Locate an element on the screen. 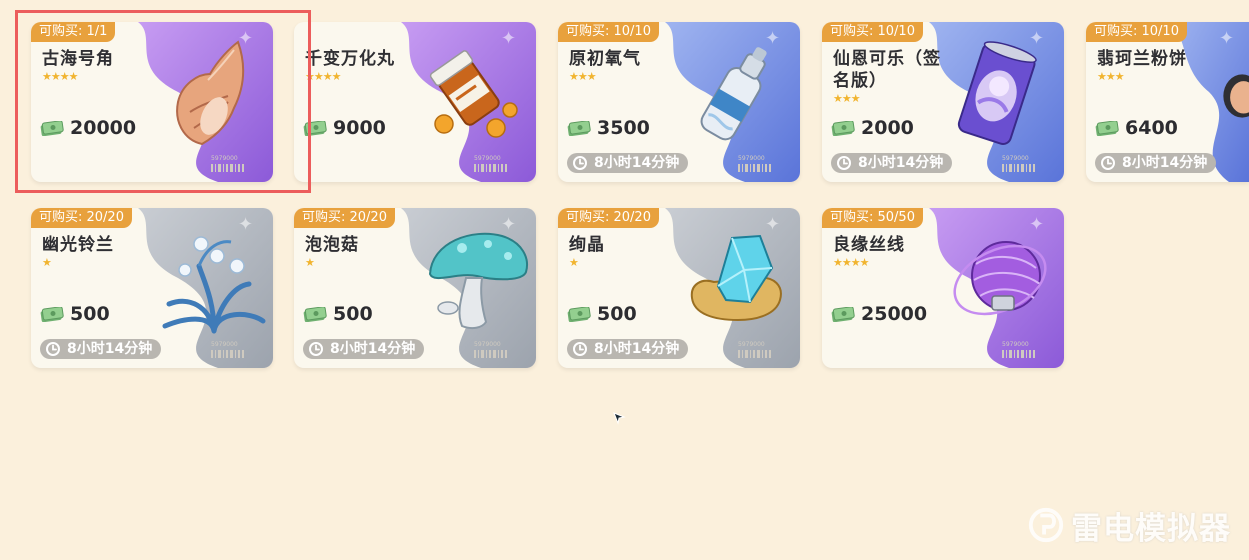  price: 9000 is located at coordinates (344, 128).